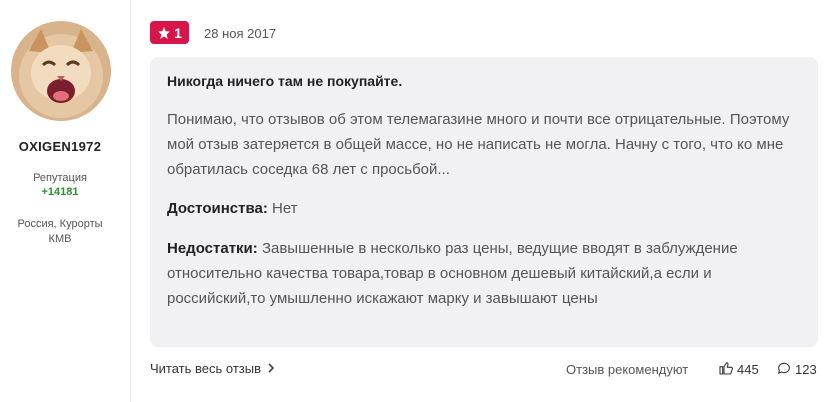 The image size is (826, 402). I want to click on like-button: 445, so click(738, 369).